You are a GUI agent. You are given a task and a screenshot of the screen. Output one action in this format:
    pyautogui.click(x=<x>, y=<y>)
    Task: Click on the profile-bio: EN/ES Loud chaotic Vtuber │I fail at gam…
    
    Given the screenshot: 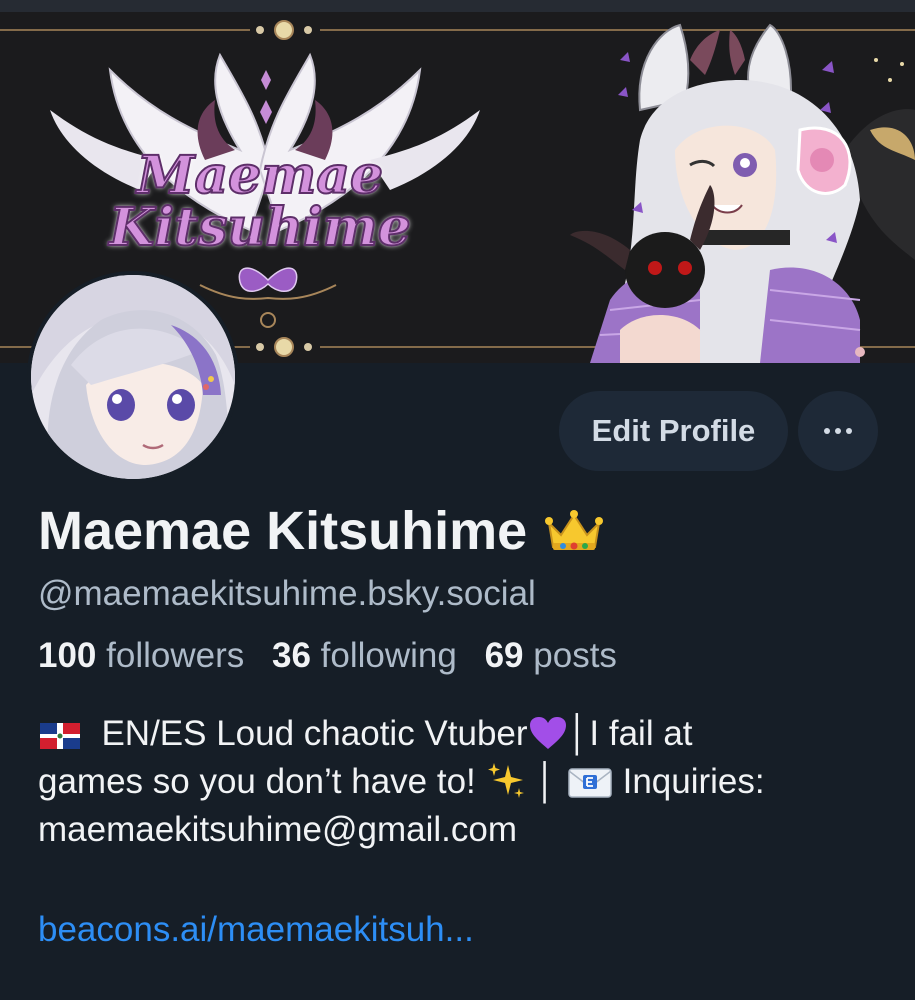 What is the action you would take?
    pyautogui.click(x=463, y=782)
    